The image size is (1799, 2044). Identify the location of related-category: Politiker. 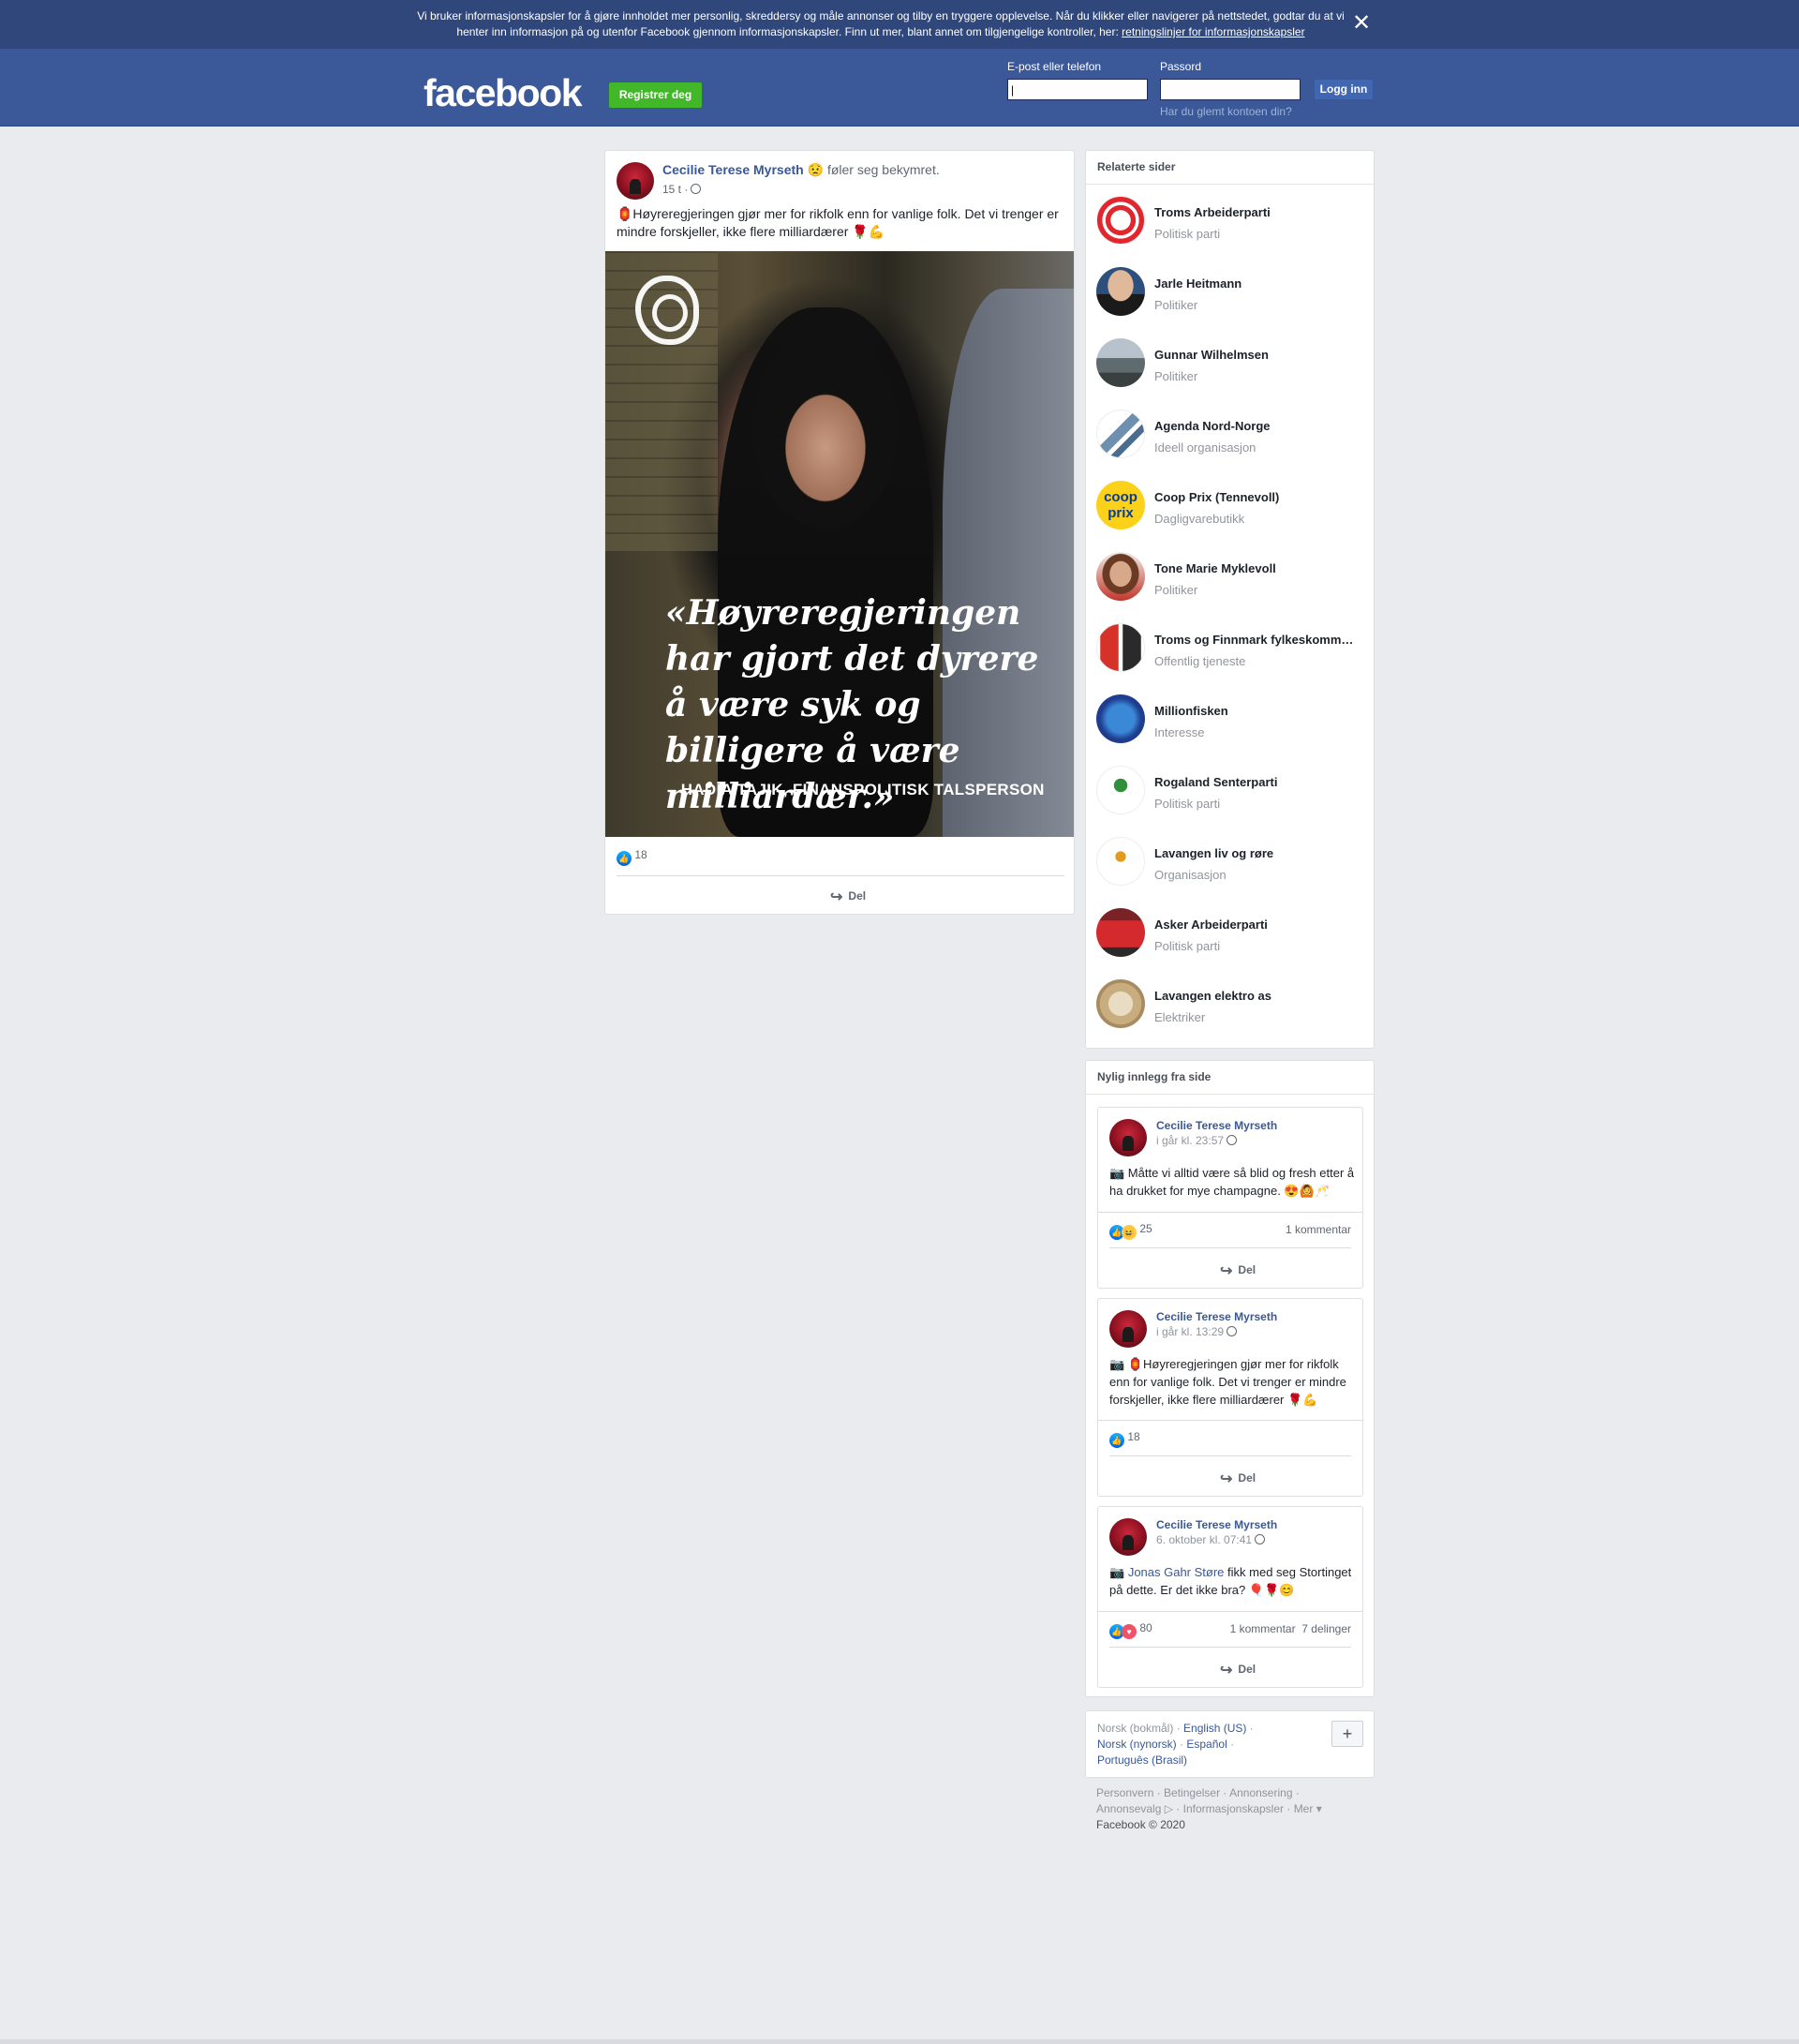
(1176, 305).